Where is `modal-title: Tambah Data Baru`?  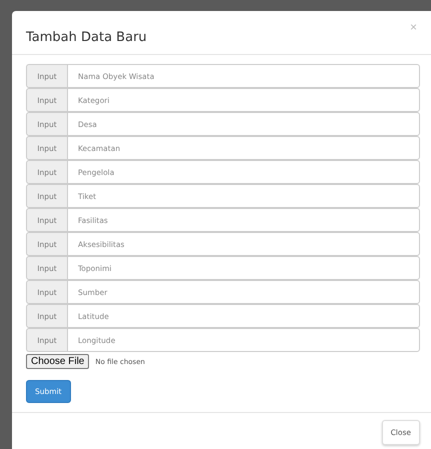
modal-title: Tambah Data Baru is located at coordinates (86, 37).